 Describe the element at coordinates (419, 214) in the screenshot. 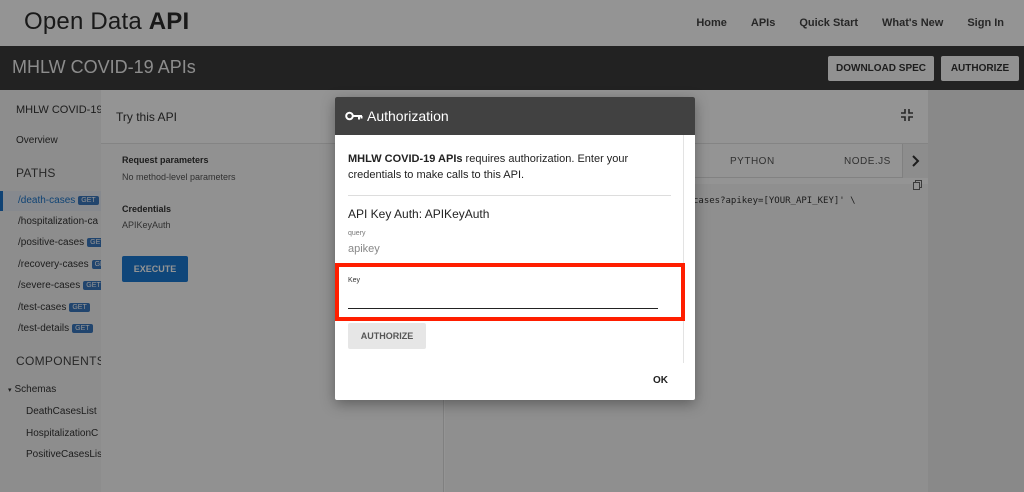

I see `auth-scheme-title: API Key Auth: APIKeyAuth` at that location.